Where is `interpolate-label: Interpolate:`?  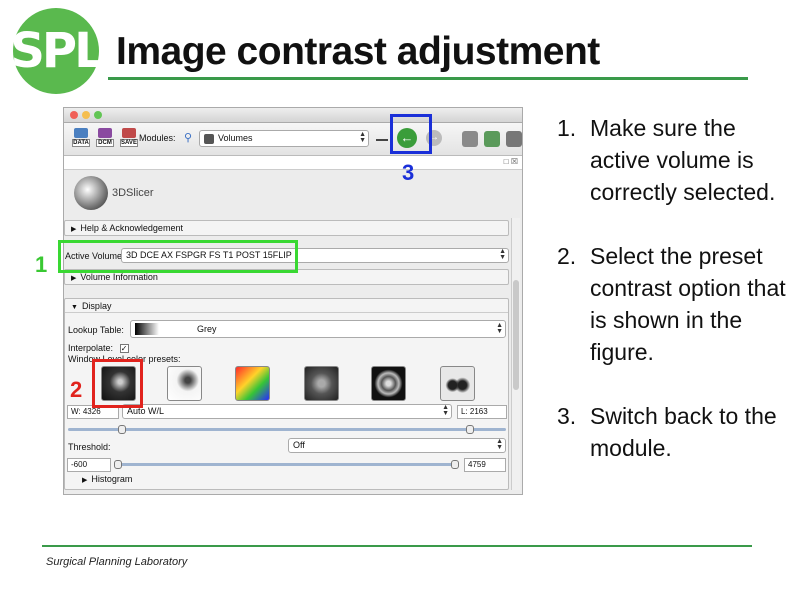
interpolate-label: Interpolate: is located at coordinates (91, 348).